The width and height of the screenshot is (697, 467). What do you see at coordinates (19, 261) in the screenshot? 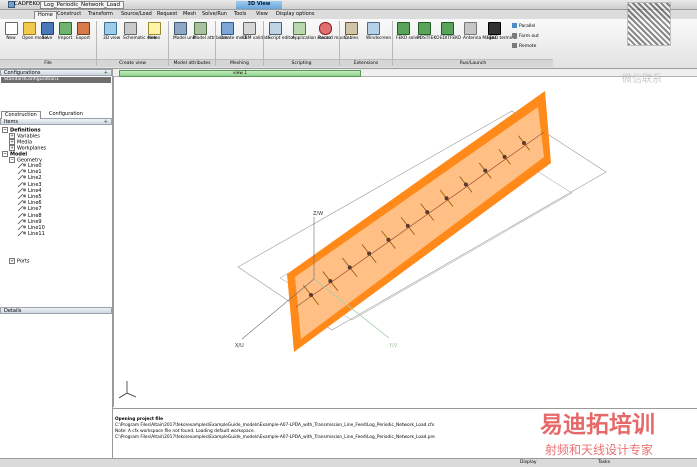
I see `tree-ports: + Ports` at bounding box center [19, 261].